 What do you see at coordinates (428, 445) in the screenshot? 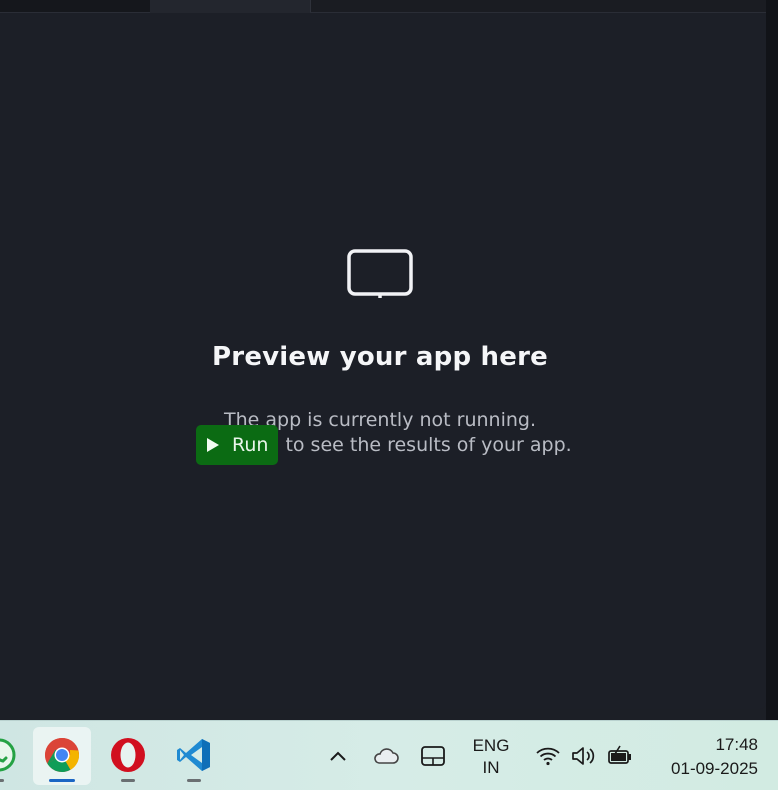
I see `run-instruction-text: to see the results of your app.` at bounding box center [428, 445].